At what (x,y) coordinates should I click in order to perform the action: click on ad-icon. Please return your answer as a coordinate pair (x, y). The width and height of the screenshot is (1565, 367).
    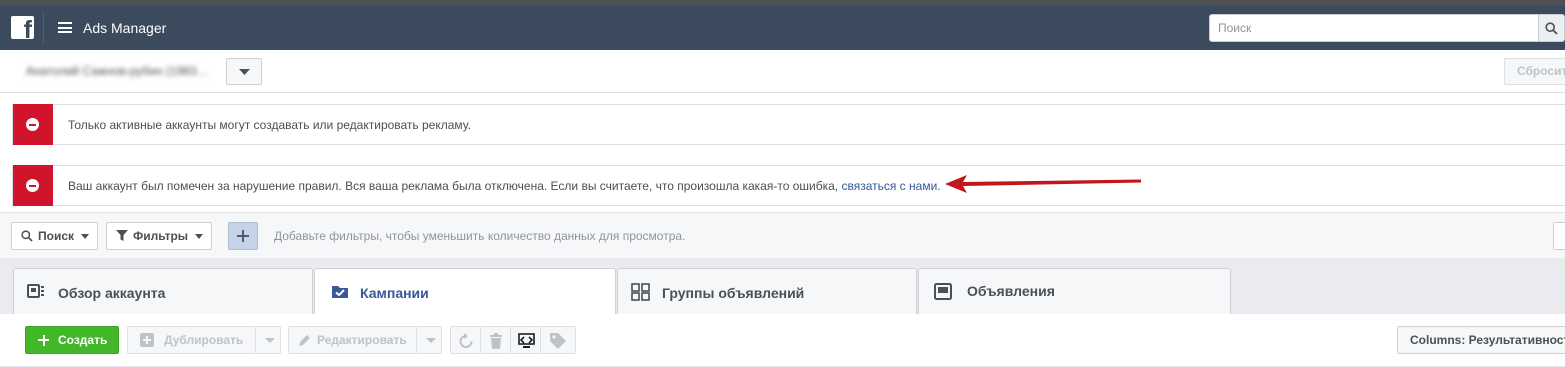
    Looking at the image, I should click on (943, 291).